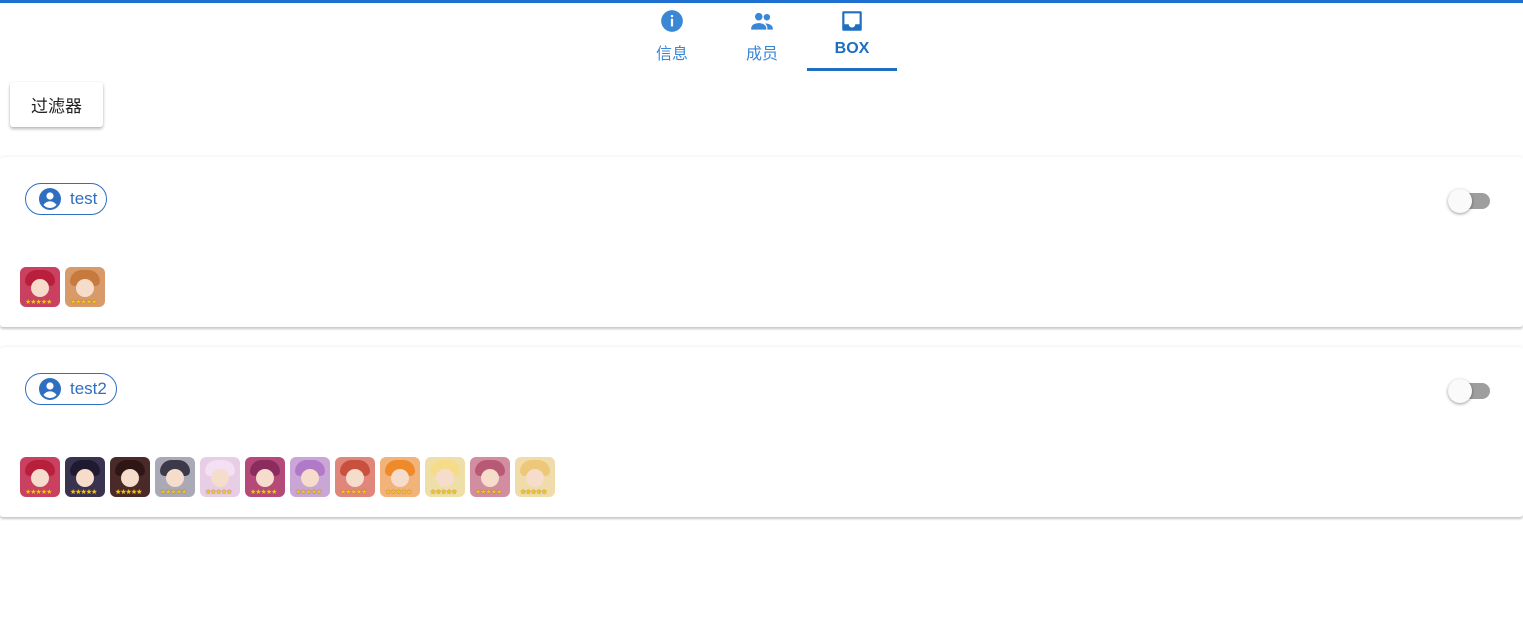 The image size is (1523, 625). I want to click on character-list: ★★★★★ ★★★★★, so click(65, 287).